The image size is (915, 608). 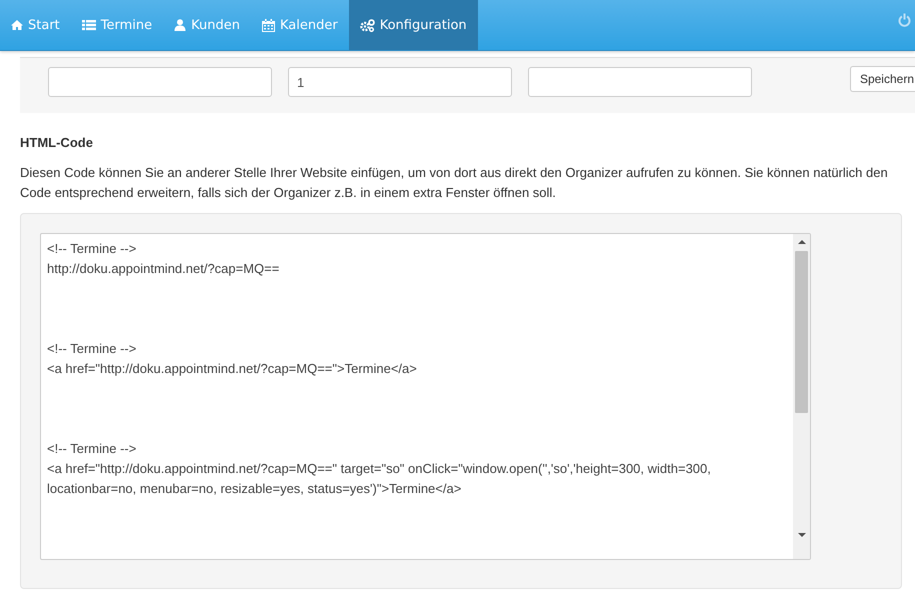 What do you see at coordinates (17, 25) in the screenshot?
I see `home-icon` at bounding box center [17, 25].